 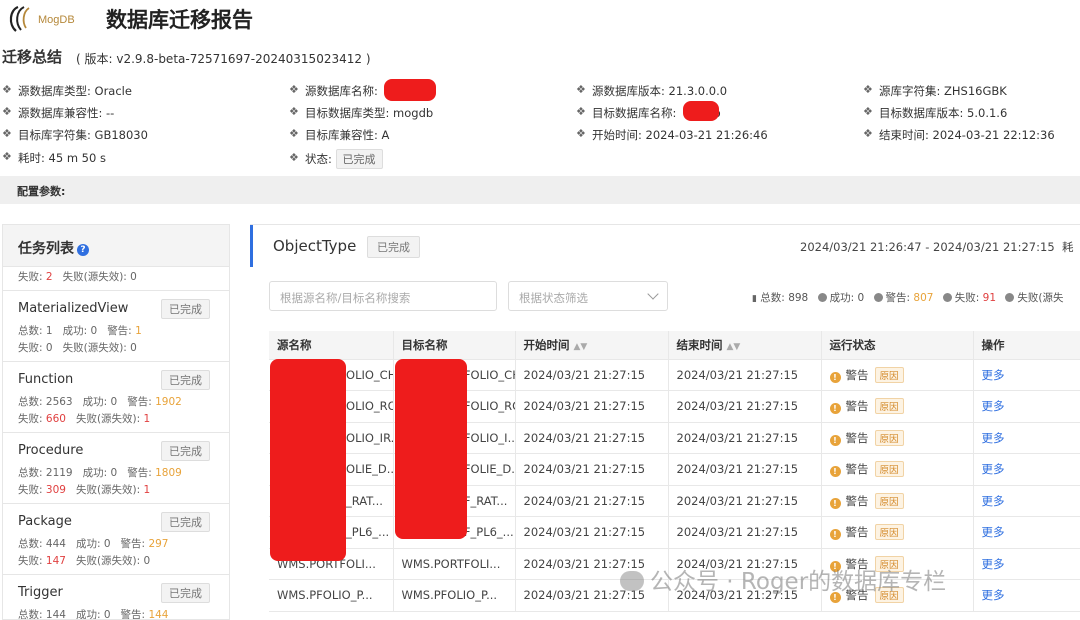 I want to click on info-duration: 耗时: 45 m 50 s, so click(x=54, y=158).